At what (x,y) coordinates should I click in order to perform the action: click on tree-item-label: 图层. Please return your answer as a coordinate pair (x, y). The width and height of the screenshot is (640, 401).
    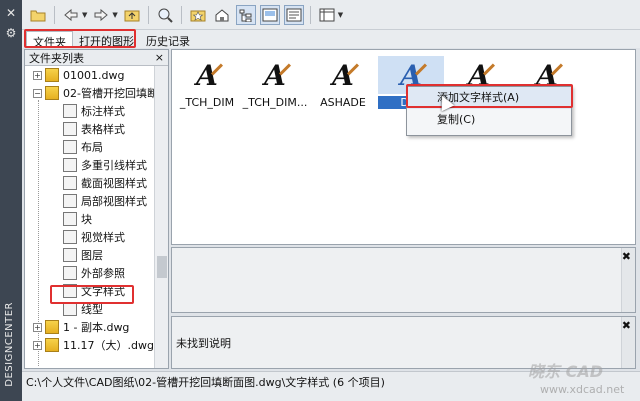
    Looking at the image, I should click on (92, 255).